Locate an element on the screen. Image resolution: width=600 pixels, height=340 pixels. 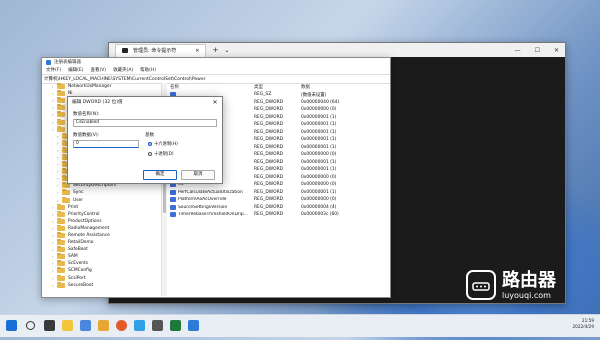
watermark: 路由器 luyouqi.com is located at coordinates (511, 285).